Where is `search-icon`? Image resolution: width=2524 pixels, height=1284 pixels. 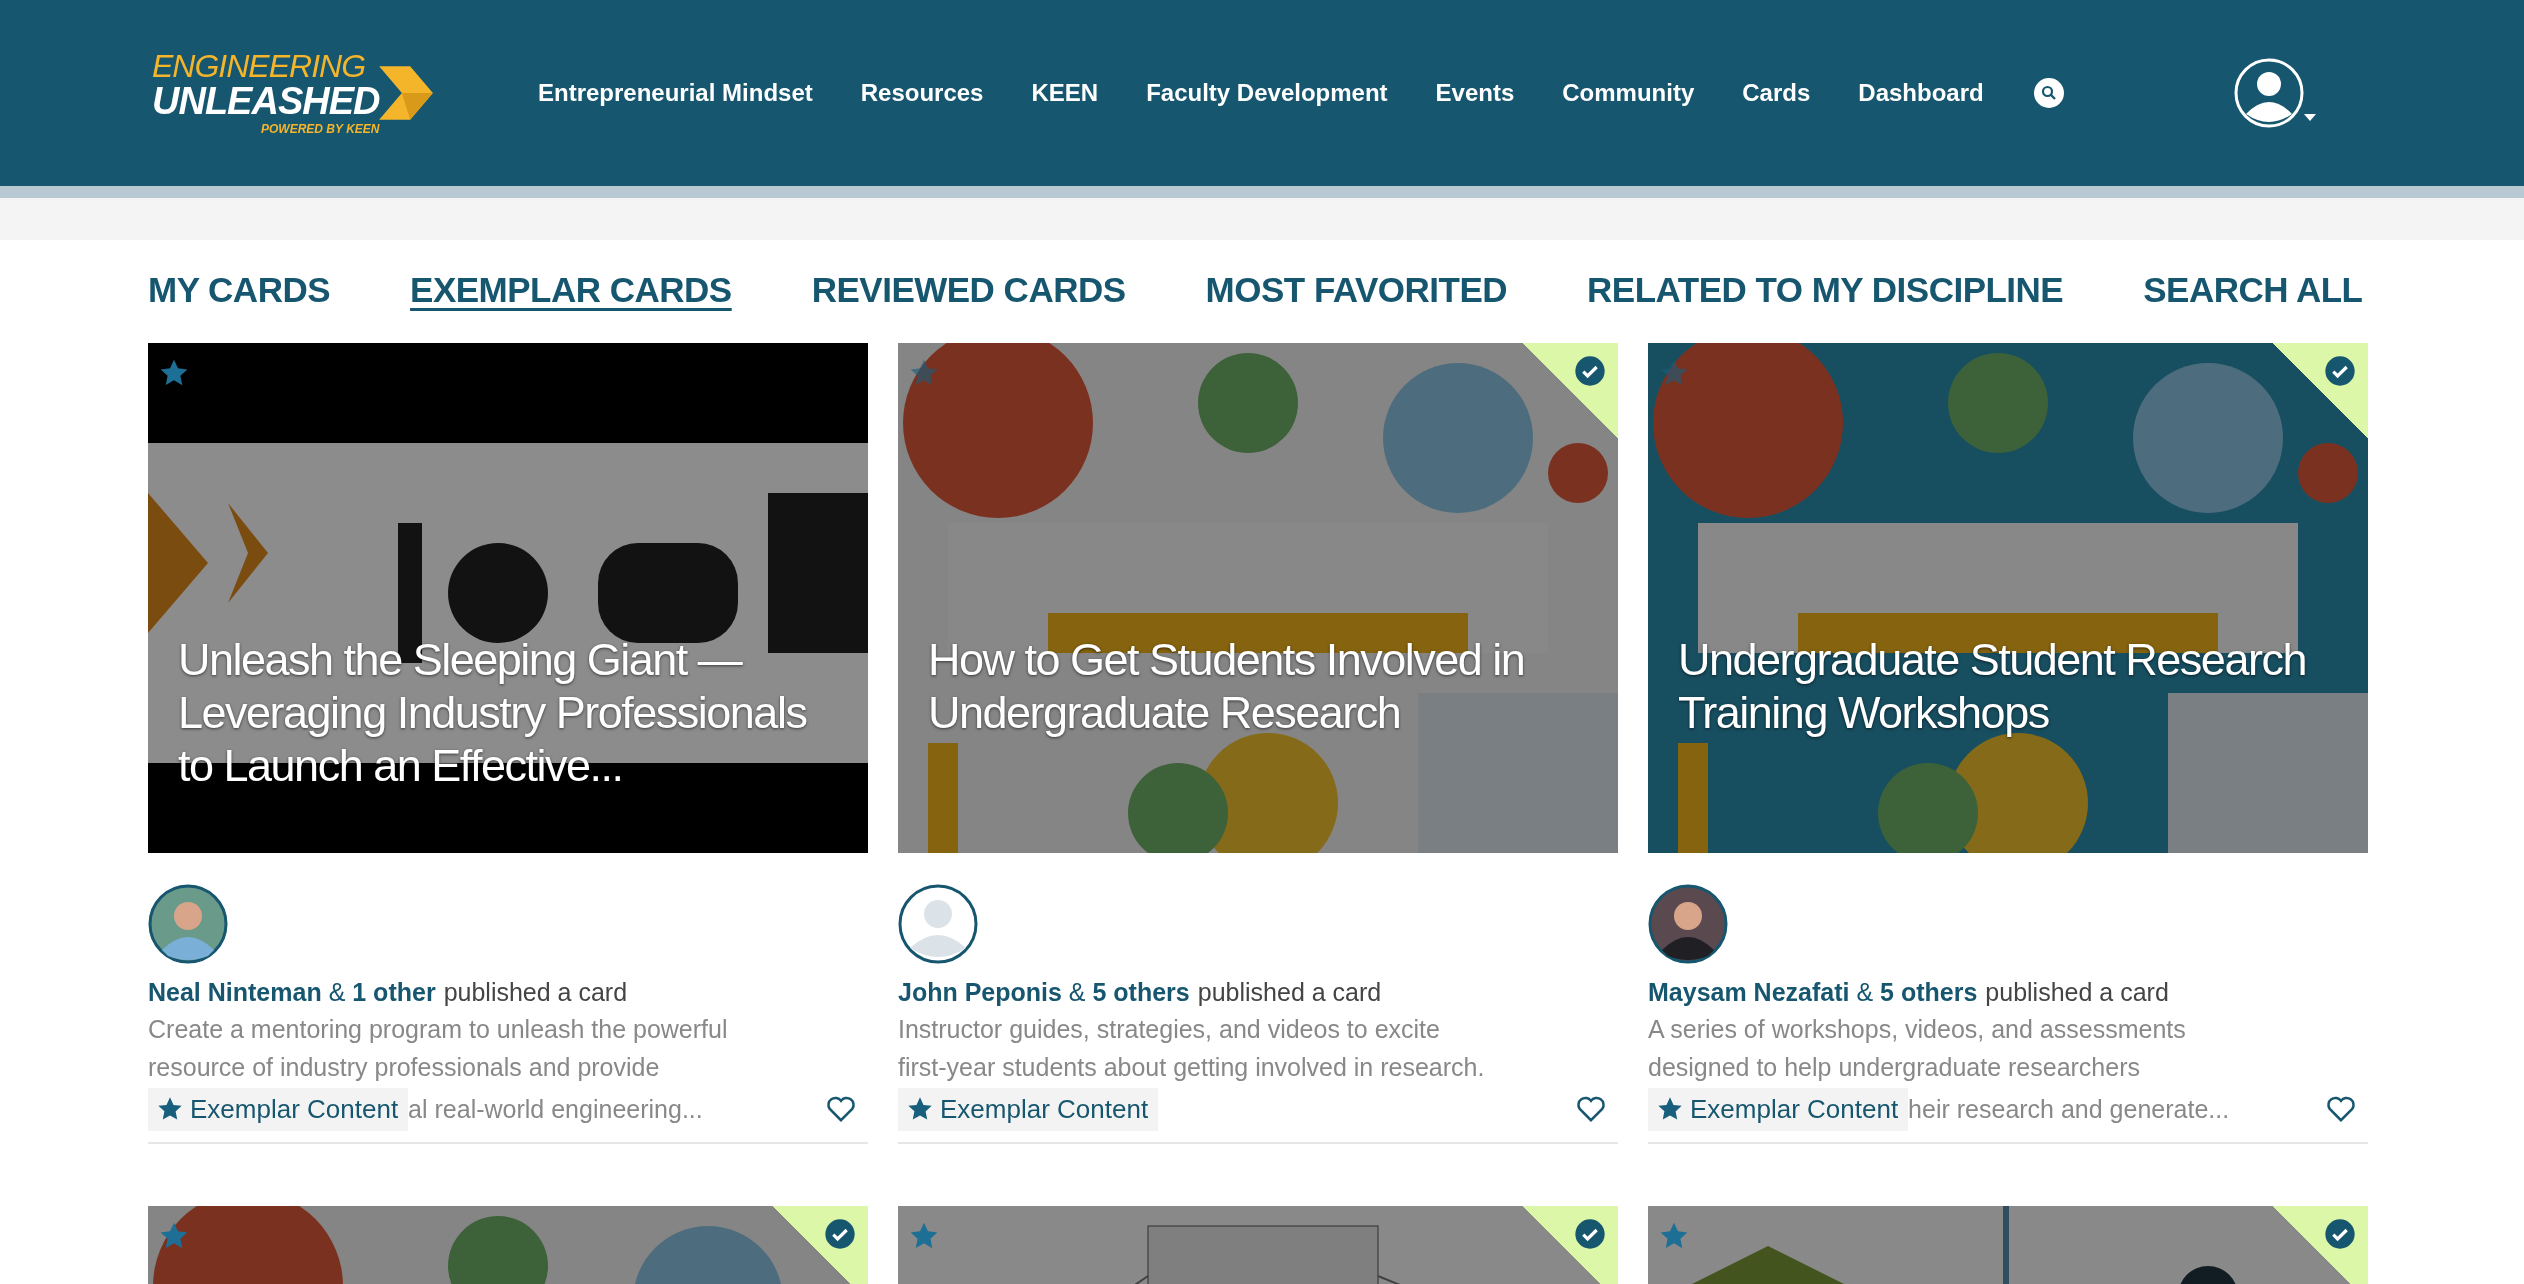
search-icon is located at coordinates (2048, 93).